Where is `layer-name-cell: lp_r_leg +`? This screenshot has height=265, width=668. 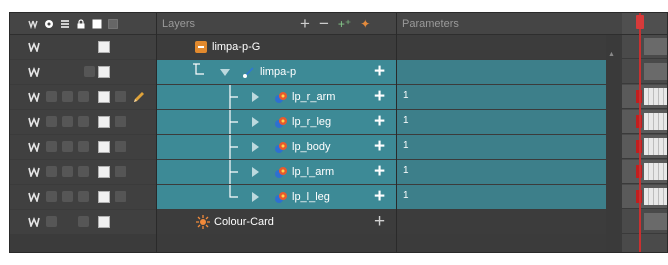 layer-name-cell: lp_r_leg + is located at coordinates (276, 122).